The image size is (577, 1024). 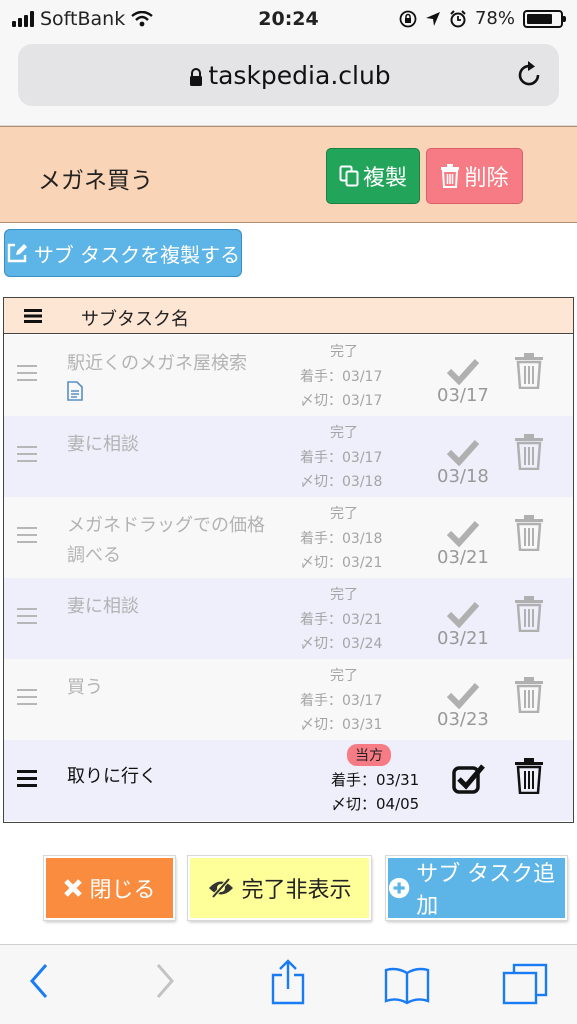 I want to click on browser-toolbar, so click(x=288, y=984).